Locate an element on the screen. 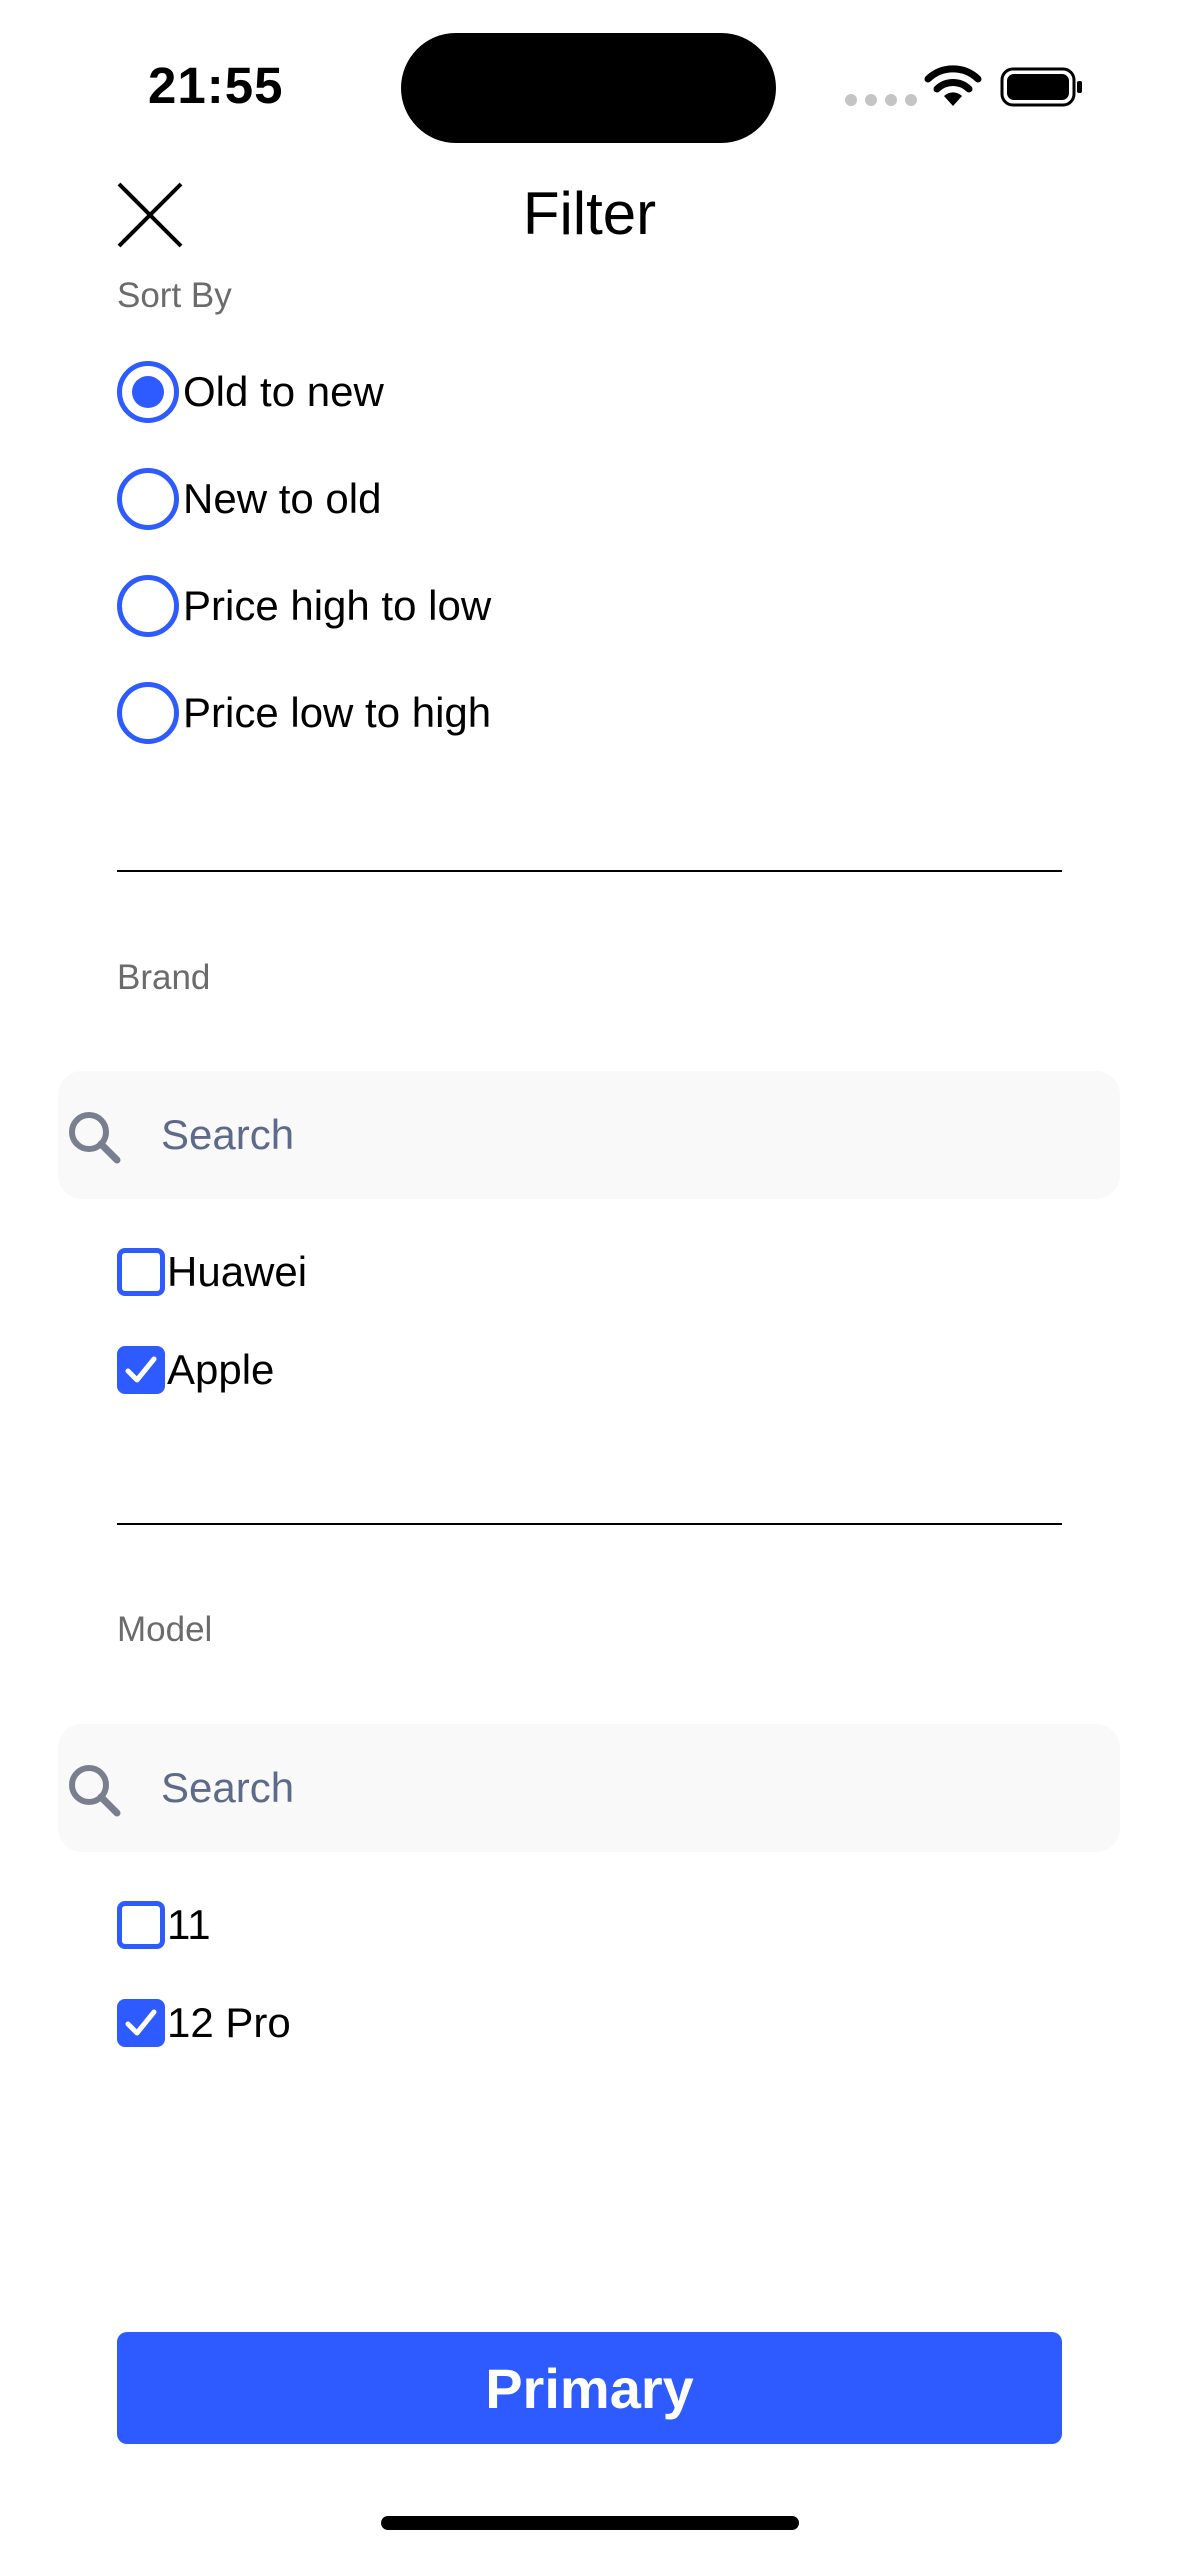 Image resolution: width=1179 pixels, height=2556 pixels. radio-new-to-old: New to old is located at coordinates (249, 499).